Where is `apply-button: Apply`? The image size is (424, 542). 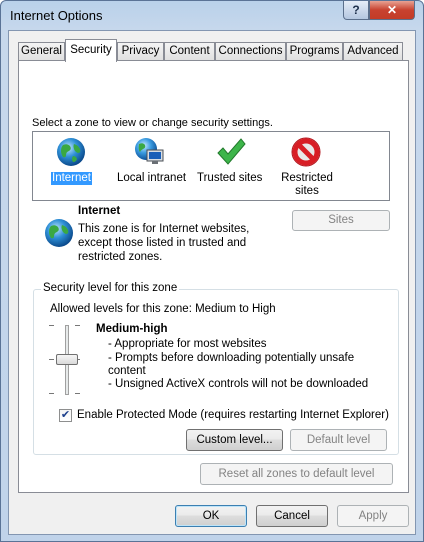 apply-button: Apply is located at coordinates (373, 516).